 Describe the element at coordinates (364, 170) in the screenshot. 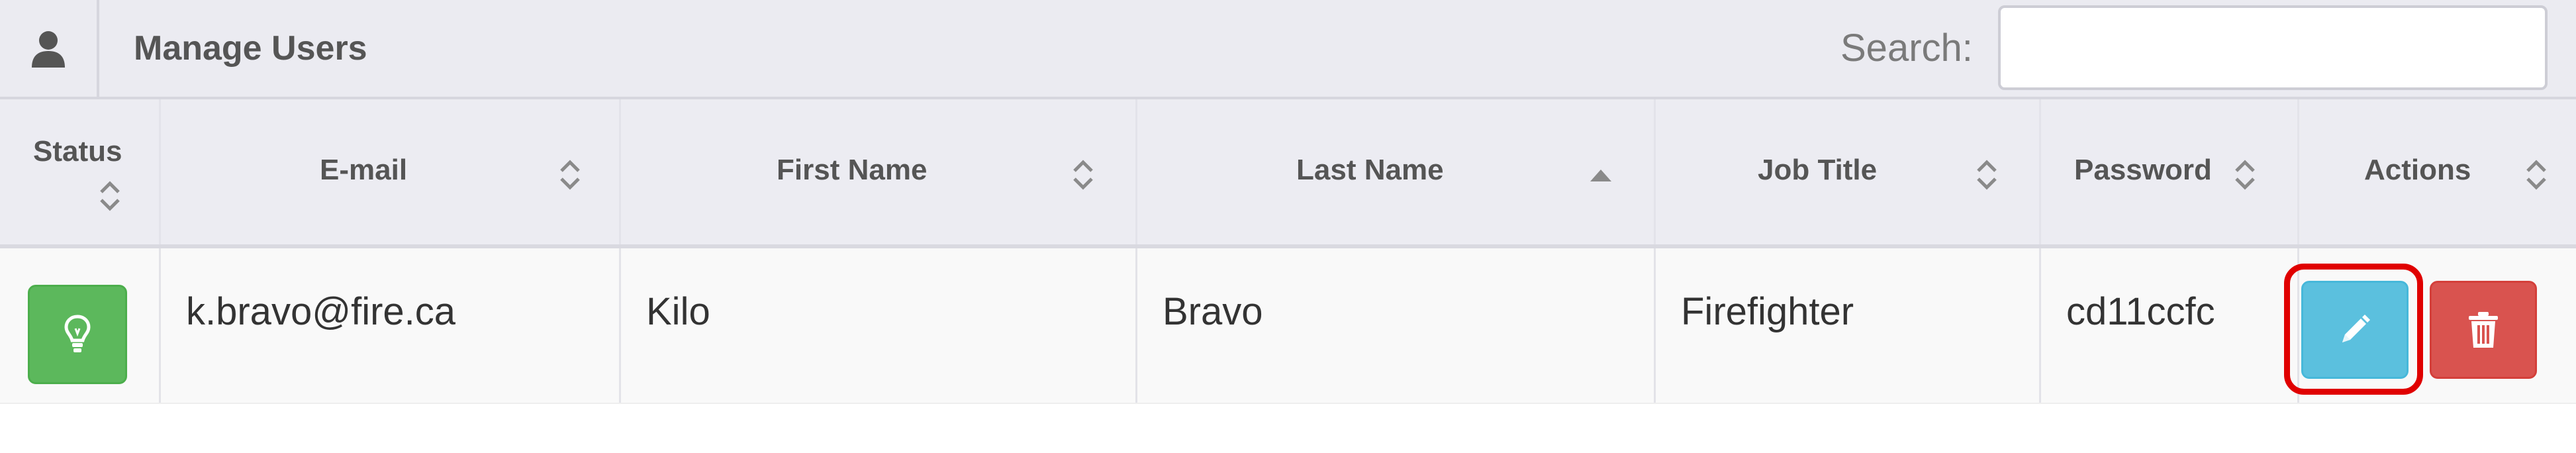

I see `column-header-label: E-mail` at that location.